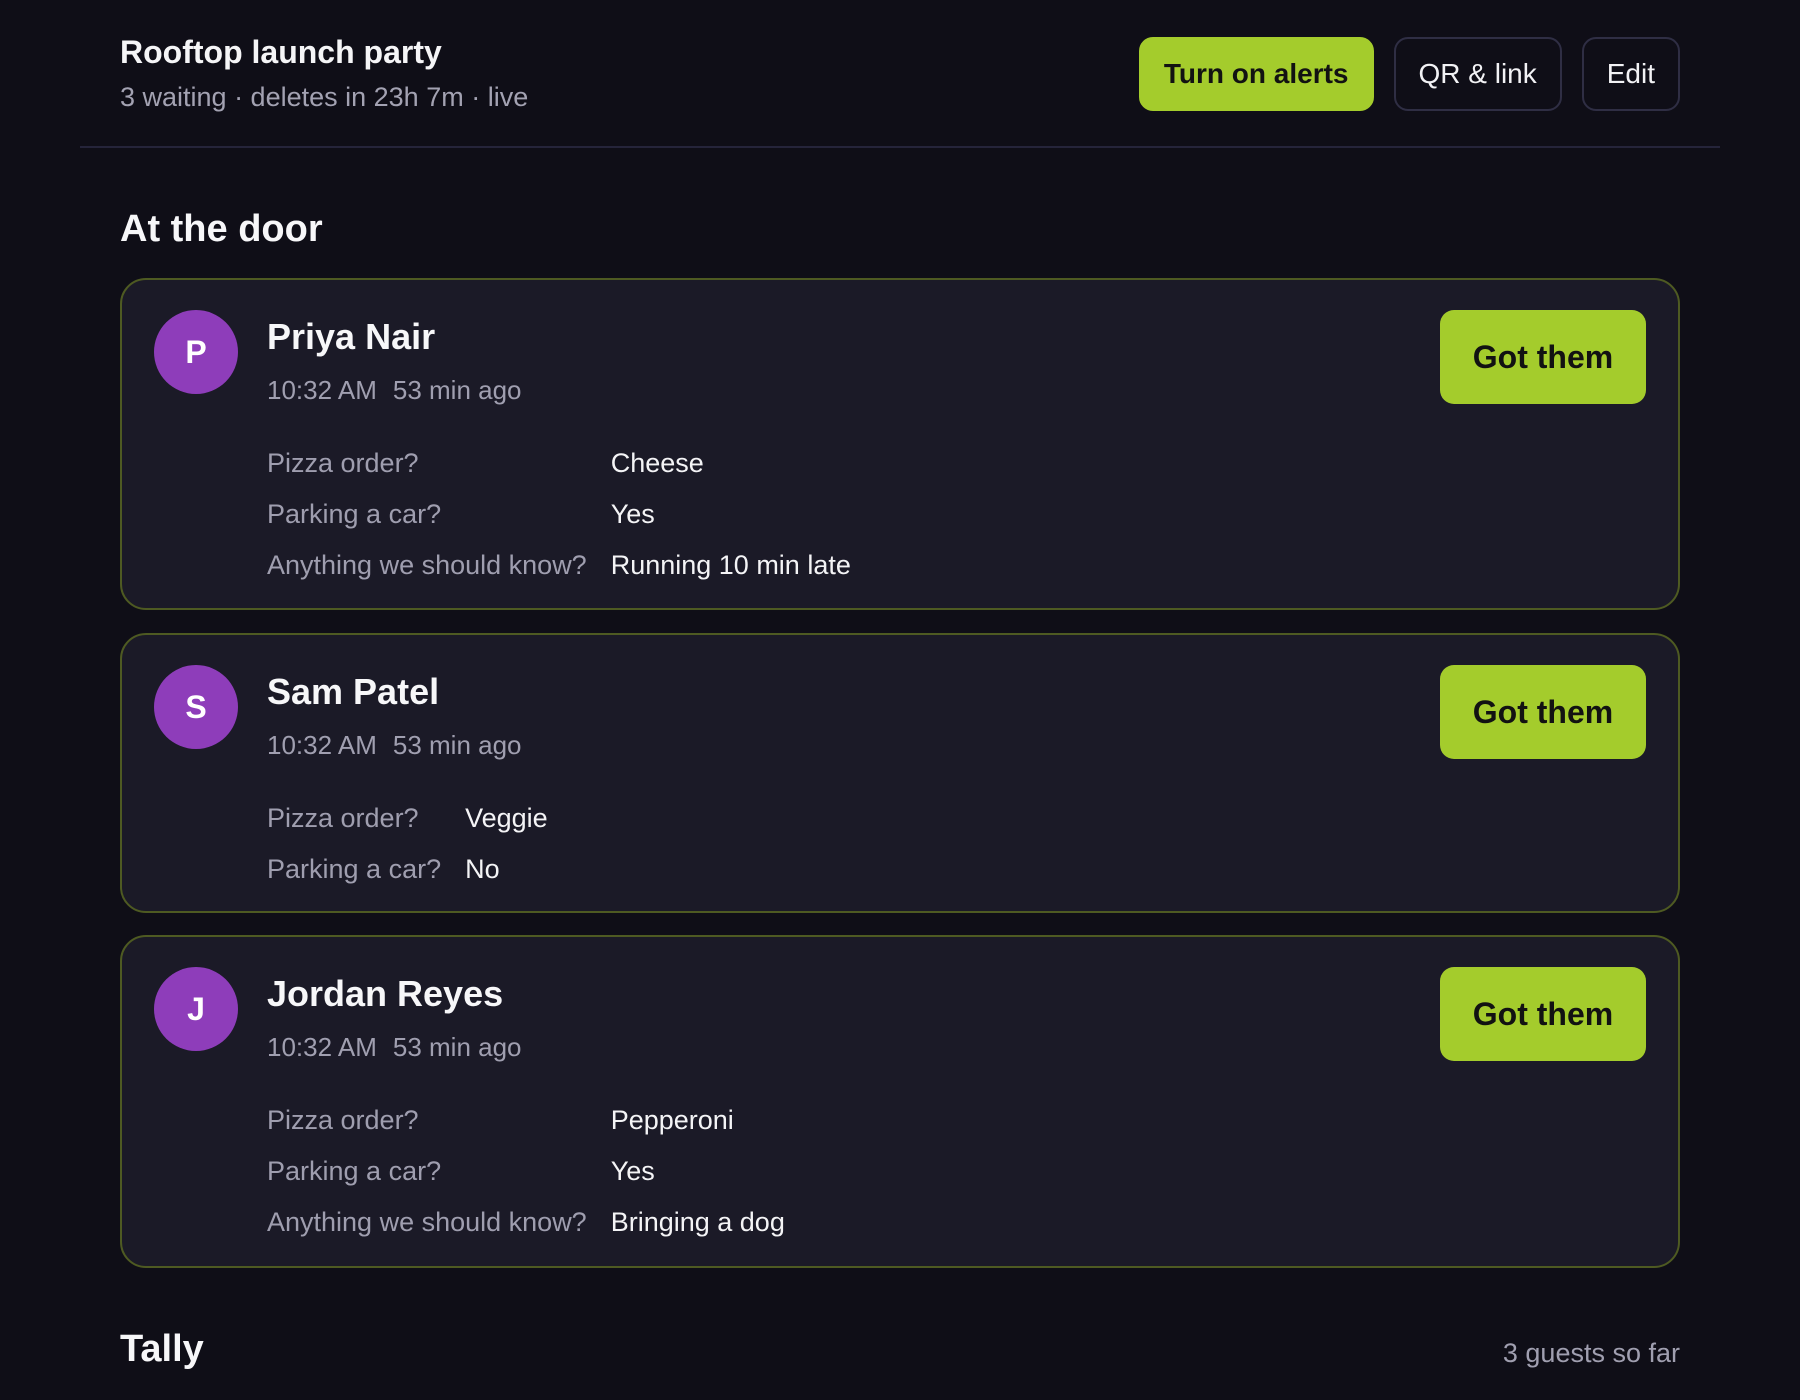 The image size is (1800, 1400). What do you see at coordinates (1256, 74) in the screenshot?
I see `turn-on-alerts-button: Turn on alerts` at bounding box center [1256, 74].